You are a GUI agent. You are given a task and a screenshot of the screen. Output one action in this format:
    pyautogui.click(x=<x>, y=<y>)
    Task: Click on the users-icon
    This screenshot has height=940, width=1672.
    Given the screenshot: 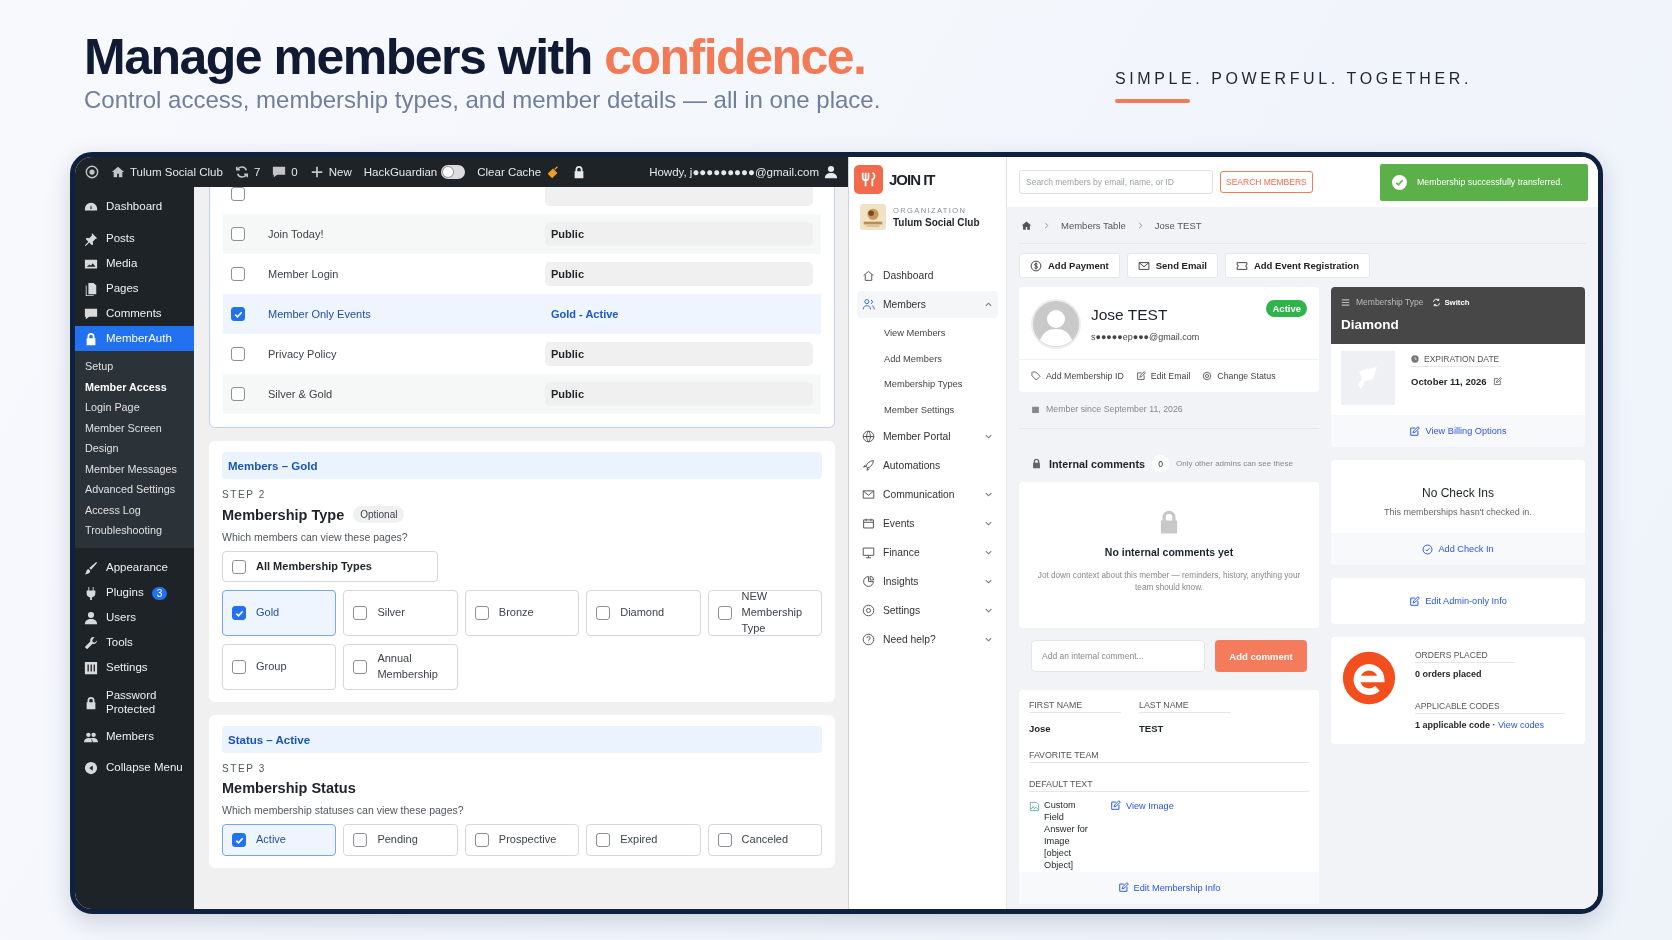 What is the action you would take?
    pyautogui.click(x=868, y=304)
    